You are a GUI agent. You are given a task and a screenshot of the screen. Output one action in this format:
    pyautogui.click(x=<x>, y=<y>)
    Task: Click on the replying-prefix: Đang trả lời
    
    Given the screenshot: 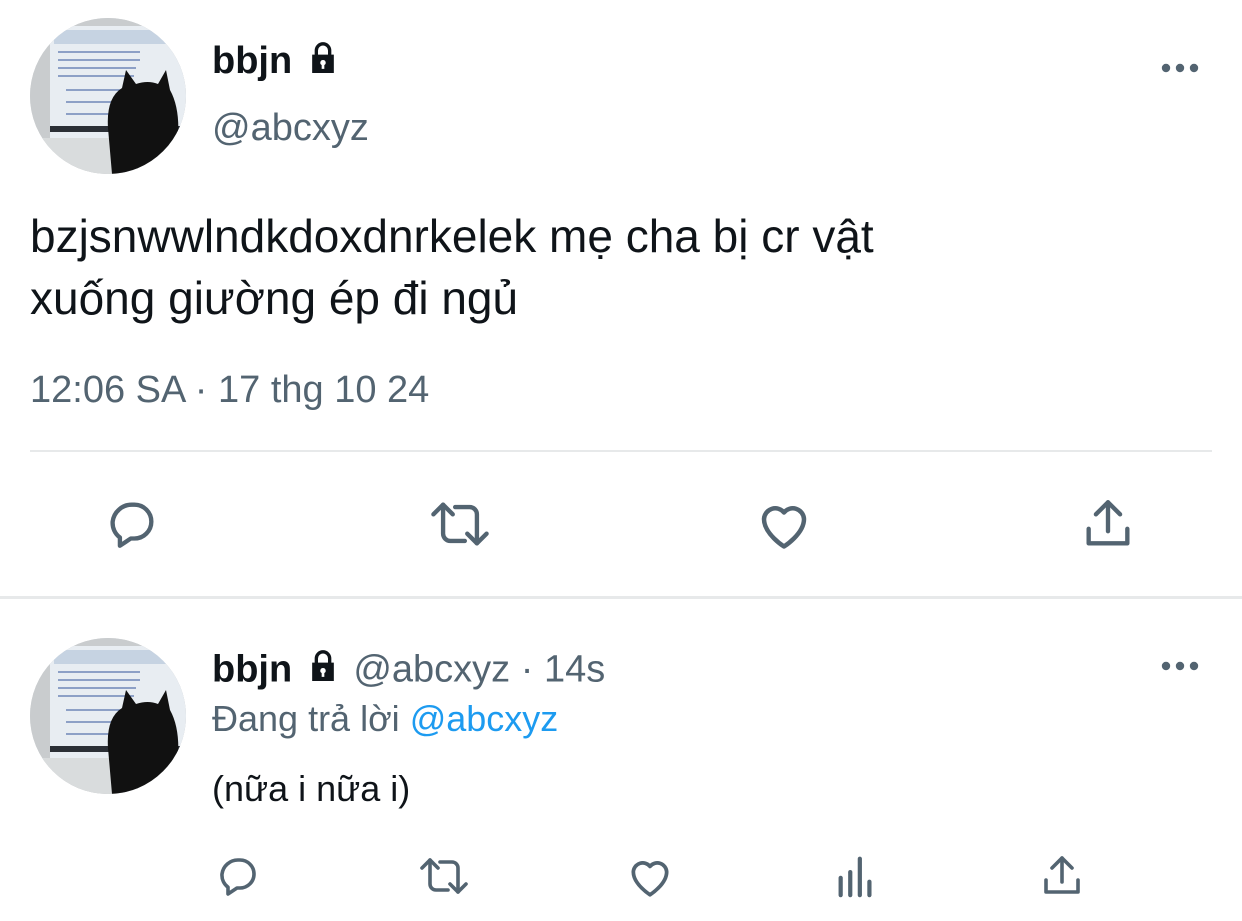 What is the action you would take?
    pyautogui.click(x=306, y=718)
    